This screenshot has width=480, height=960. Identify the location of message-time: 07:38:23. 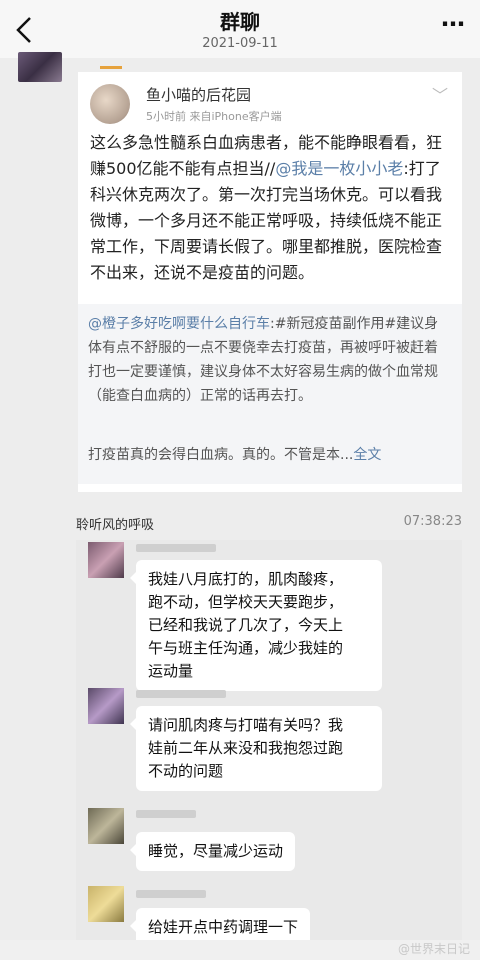
(432, 521).